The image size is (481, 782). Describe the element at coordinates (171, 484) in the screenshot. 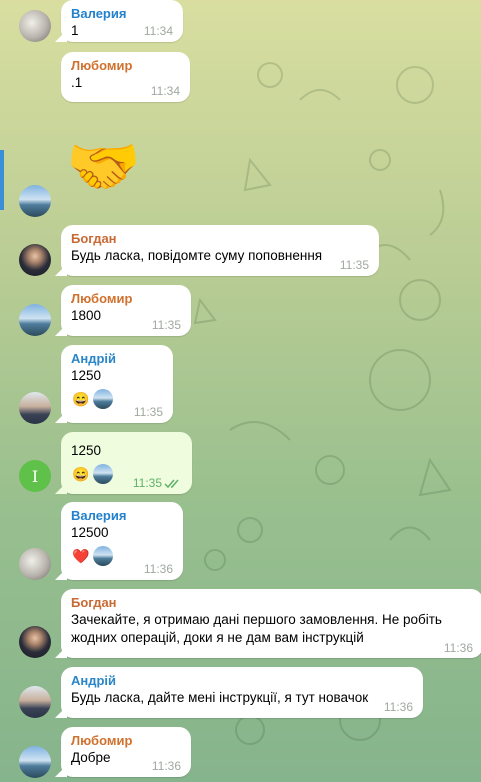

I see `read-checkmarks-icon` at that location.